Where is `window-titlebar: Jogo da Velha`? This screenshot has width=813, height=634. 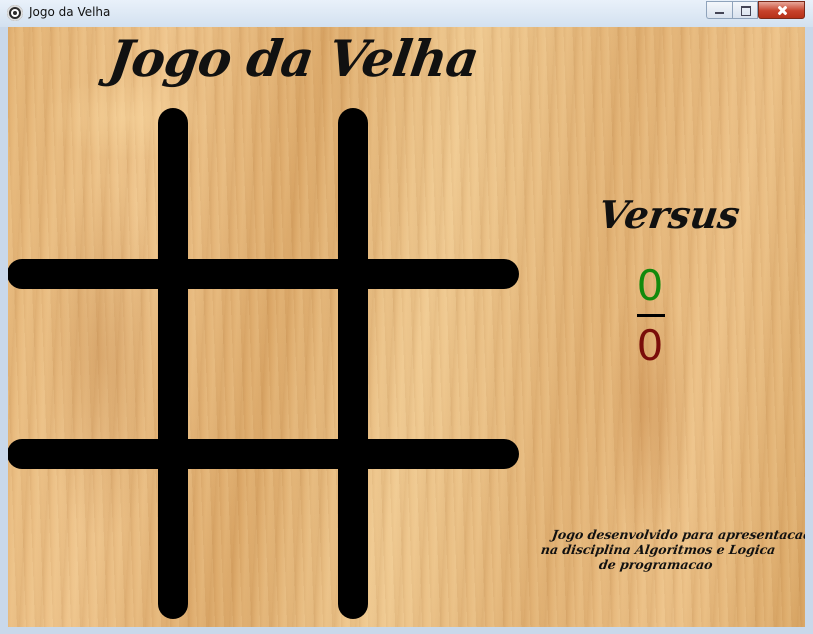 window-titlebar: Jogo da Velha is located at coordinates (406, 14).